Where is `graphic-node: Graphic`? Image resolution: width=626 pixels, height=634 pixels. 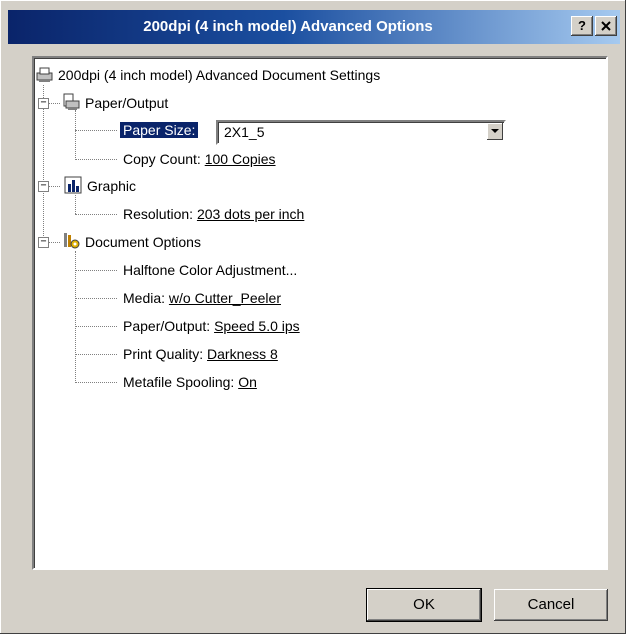
graphic-node: Graphic is located at coordinates (111, 186).